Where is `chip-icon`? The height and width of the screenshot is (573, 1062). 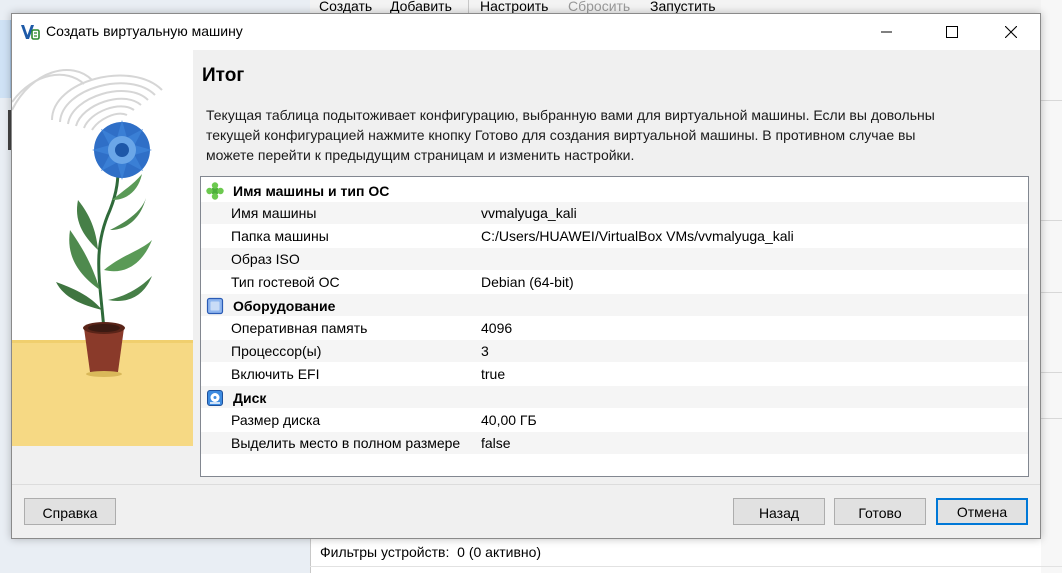
chip-icon is located at coordinates (215, 306).